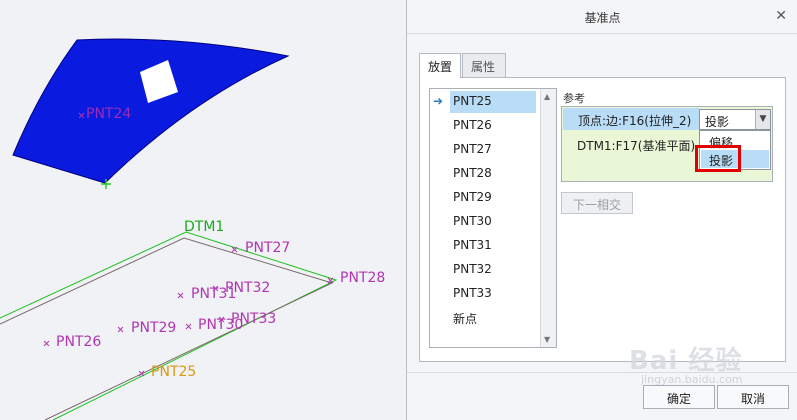 This screenshot has width=797, height=420. Describe the element at coordinates (547, 339) in the screenshot. I see `scroll-down-icon: ▼` at that location.